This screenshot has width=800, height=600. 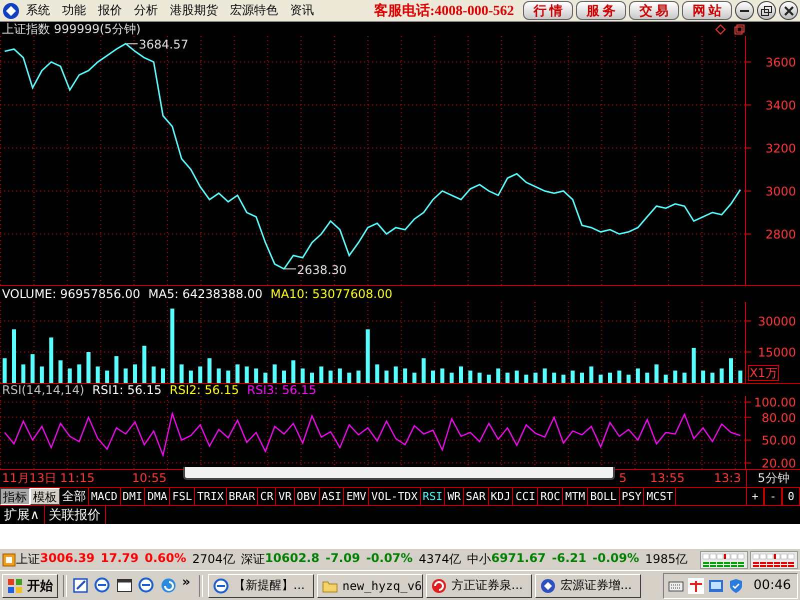 What do you see at coordinates (186, 582) in the screenshot?
I see `more-button: »` at bounding box center [186, 582].